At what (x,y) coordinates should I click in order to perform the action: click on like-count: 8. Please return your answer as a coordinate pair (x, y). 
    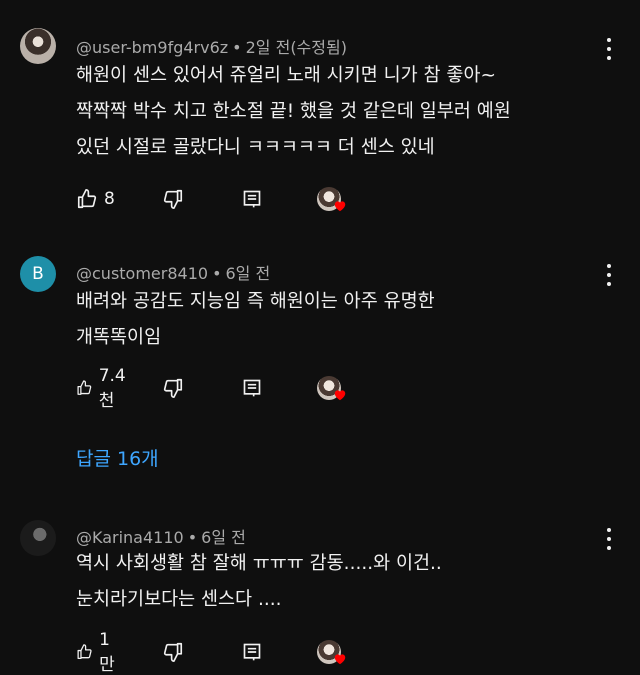
    Looking at the image, I should click on (109, 199).